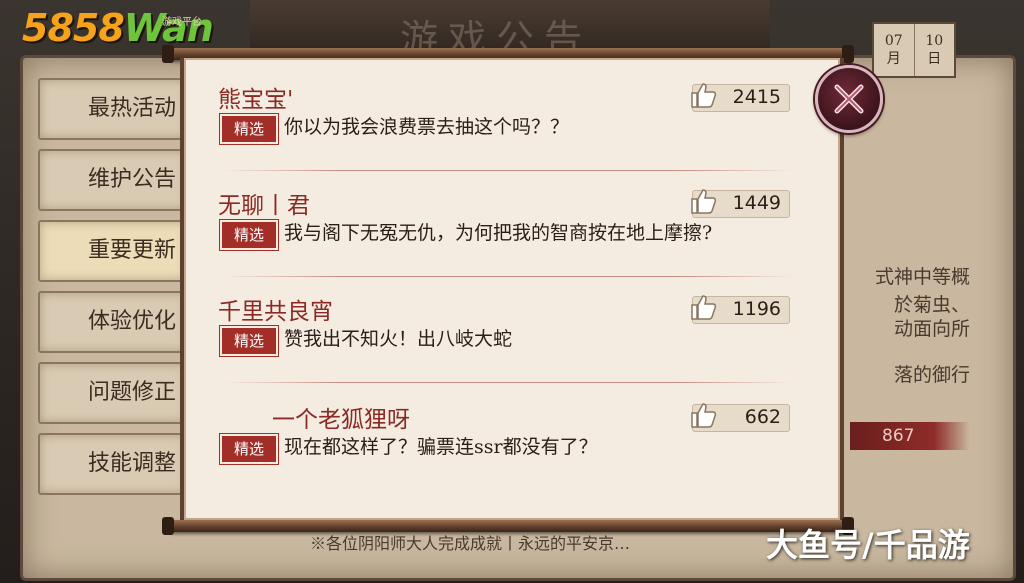 The height and width of the screenshot is (583, 1024). I want to click on like-count: 2415, so click(756, 97).